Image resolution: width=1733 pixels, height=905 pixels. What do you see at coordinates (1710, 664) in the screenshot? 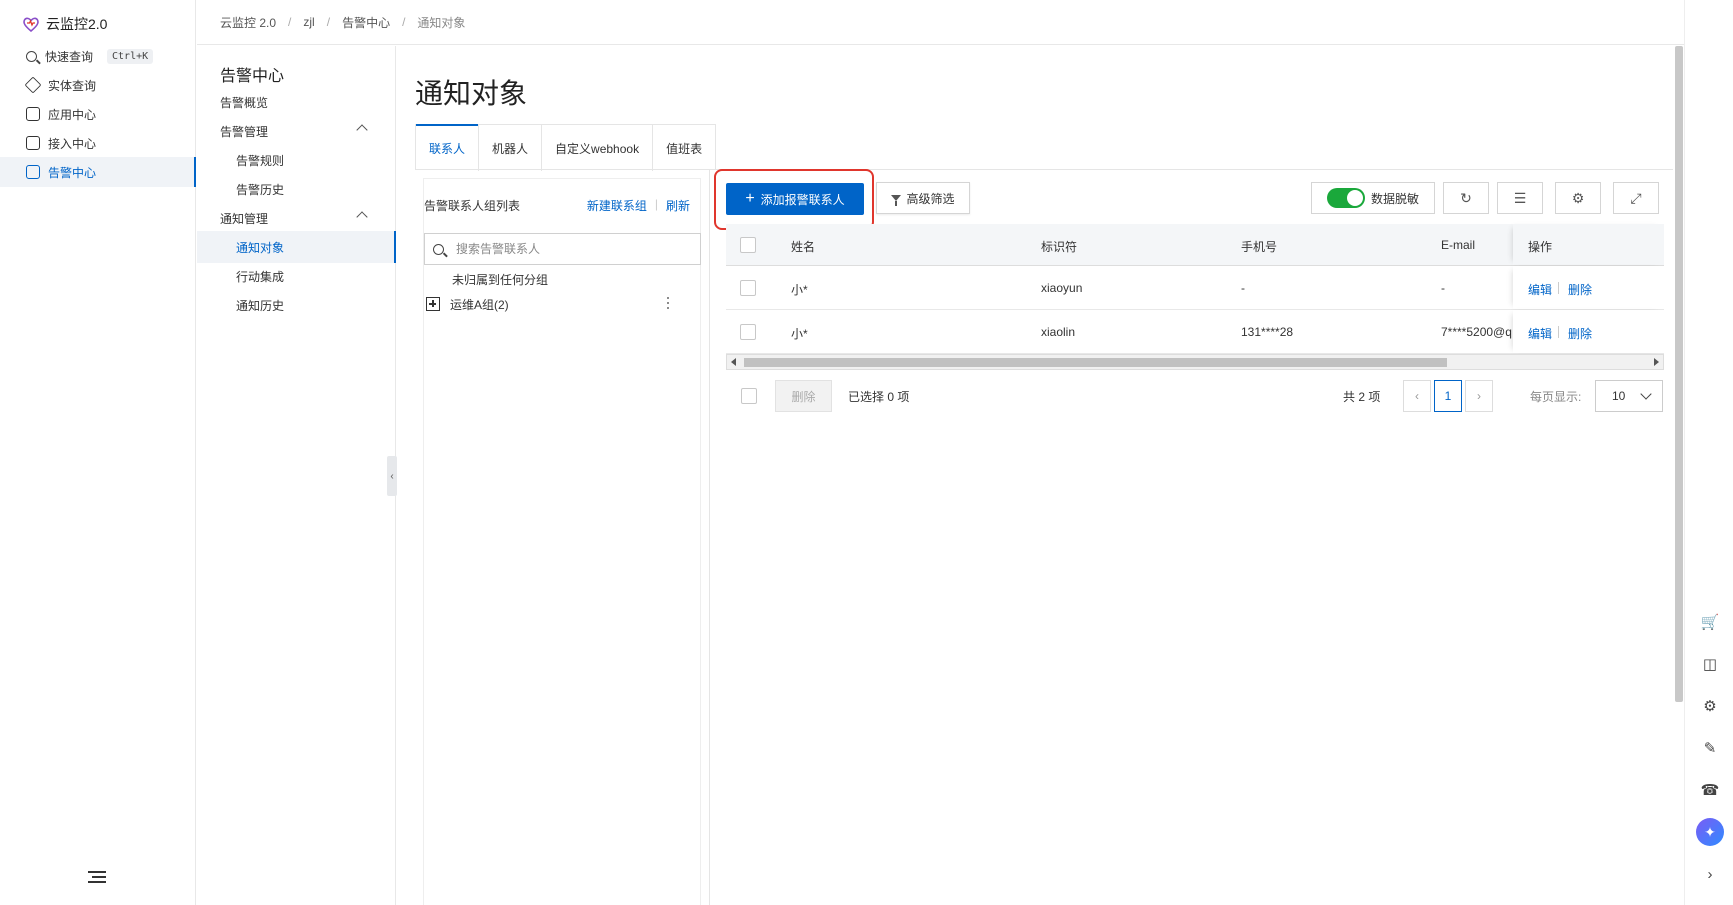
I see `console-icon: ◫` at bounding box center [1710, 664].